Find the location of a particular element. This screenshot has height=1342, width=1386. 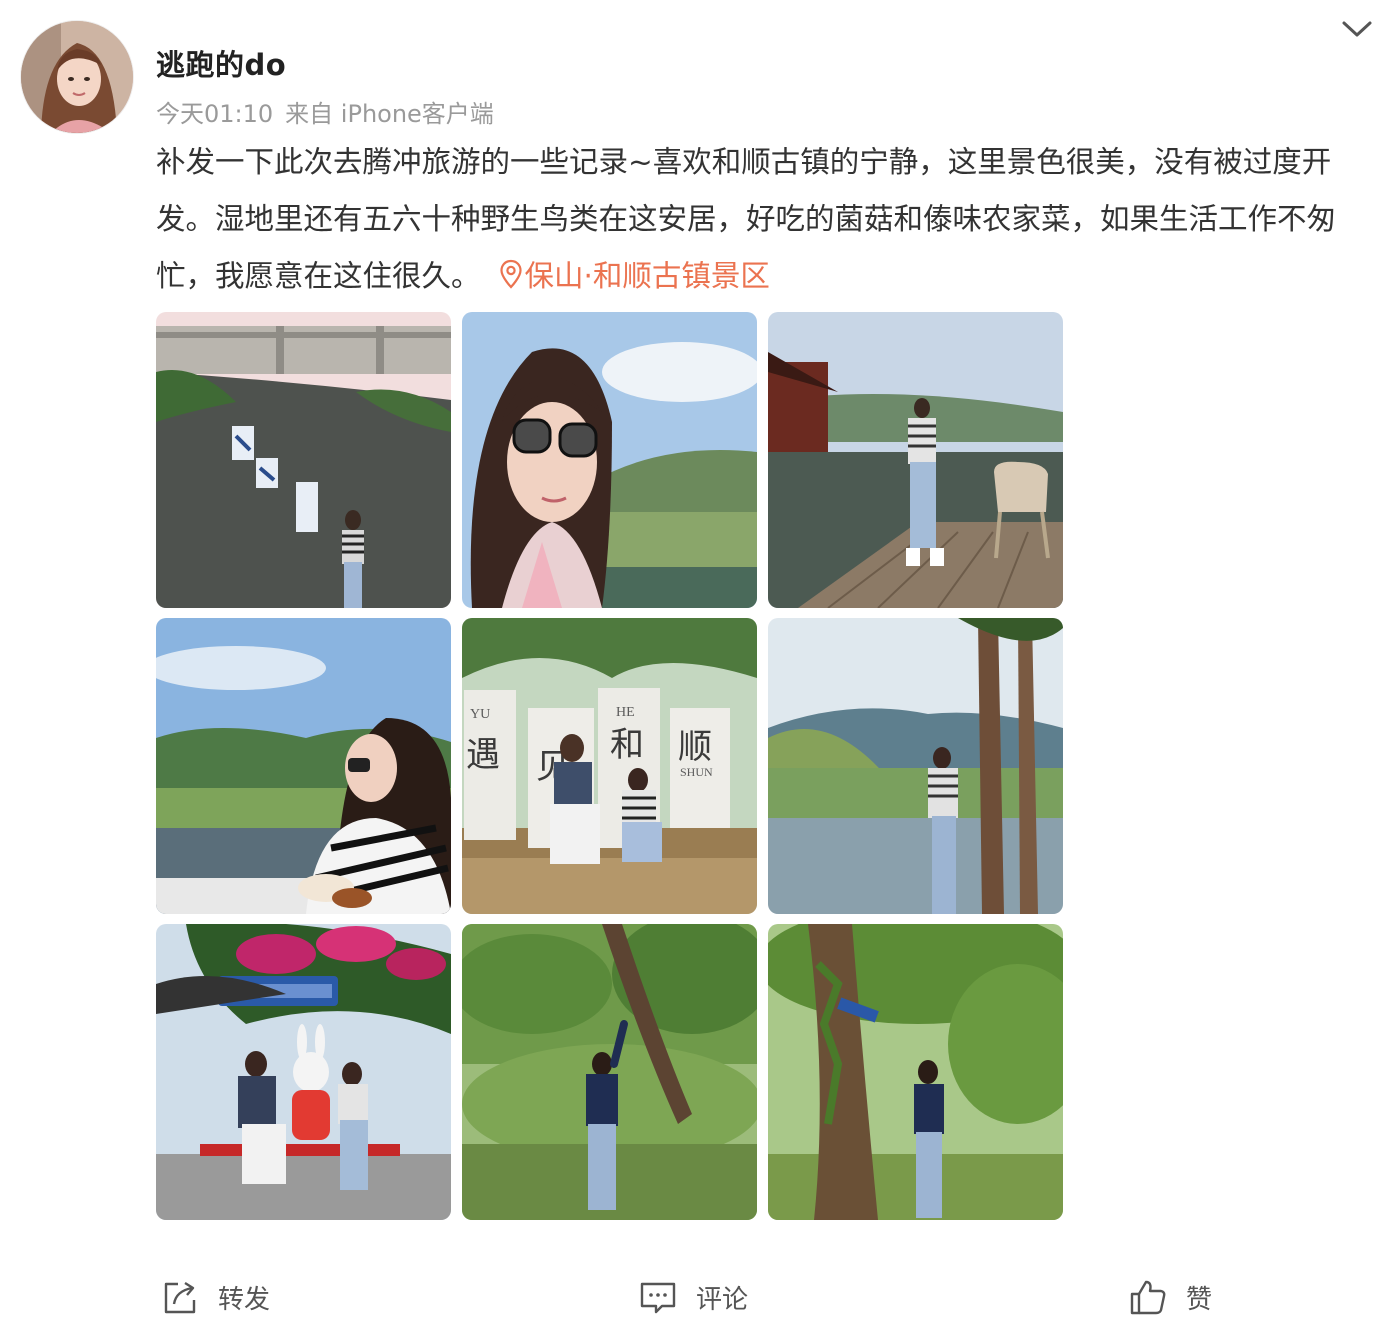

photo-wooden-pier is located at coordinates (915, 460).